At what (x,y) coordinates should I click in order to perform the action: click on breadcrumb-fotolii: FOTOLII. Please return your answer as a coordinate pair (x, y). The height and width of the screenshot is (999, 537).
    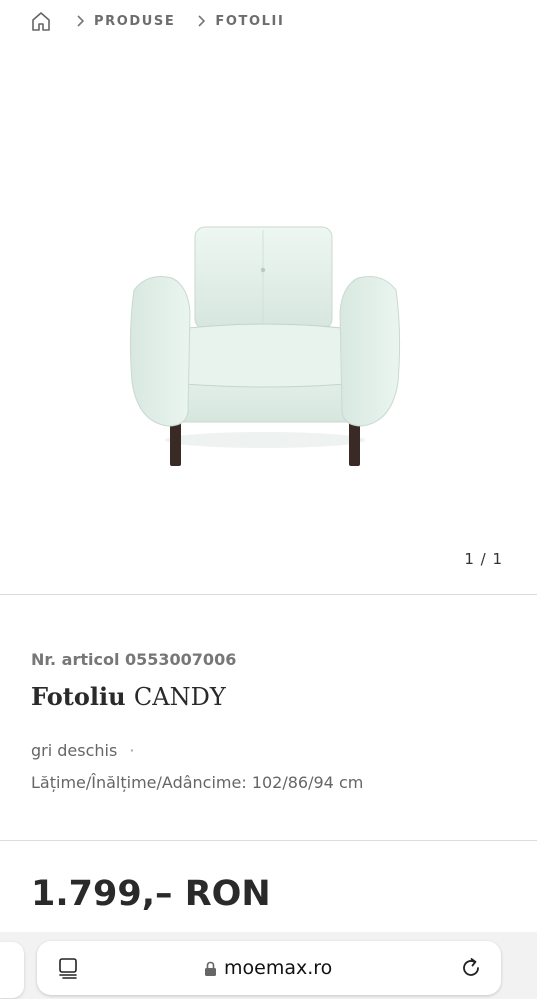
    Looking at the image, I should click on (249, 21).